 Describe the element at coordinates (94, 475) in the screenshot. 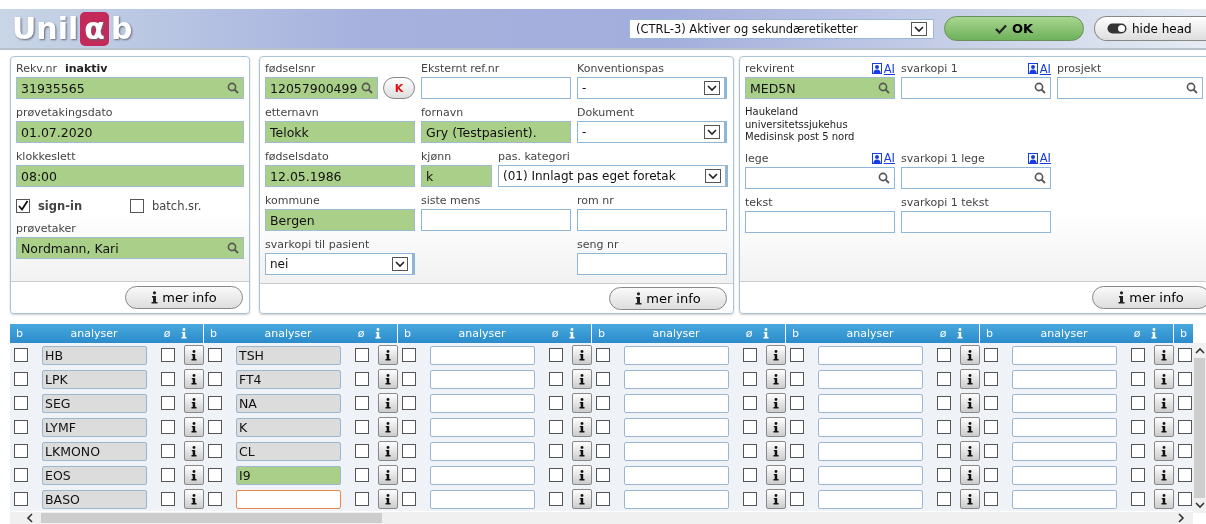

I see `analysis-field: EOS` at that location.